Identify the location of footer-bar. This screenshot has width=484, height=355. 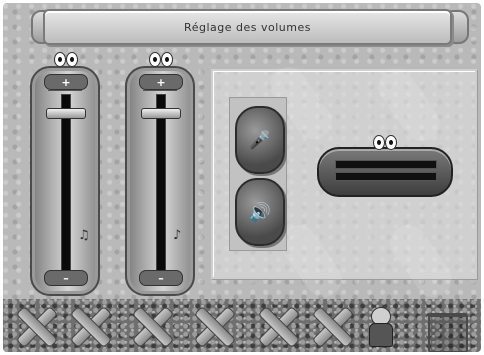
(242, 325).